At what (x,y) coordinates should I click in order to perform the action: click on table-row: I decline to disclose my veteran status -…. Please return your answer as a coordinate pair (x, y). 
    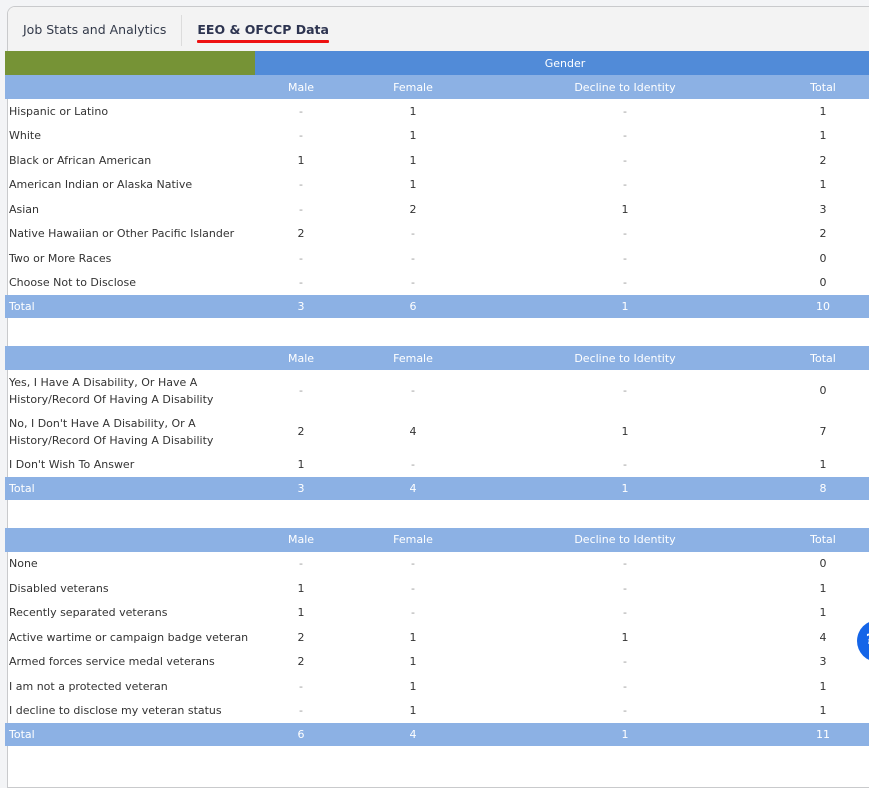
    Looking at the image, I should click on (437, 711).